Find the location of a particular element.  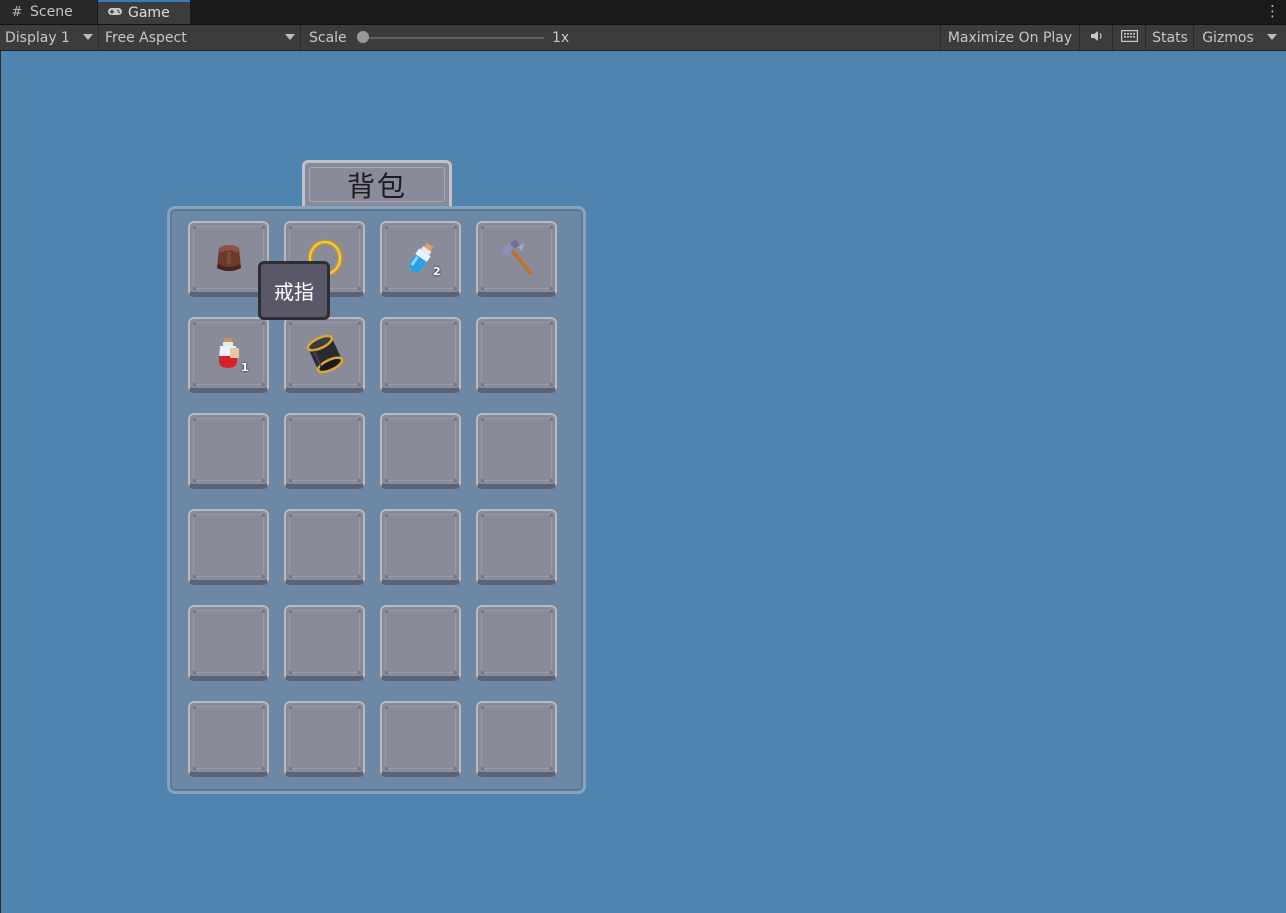

item-tooltip-text: 戒指 is located at coordinates (294, 292).